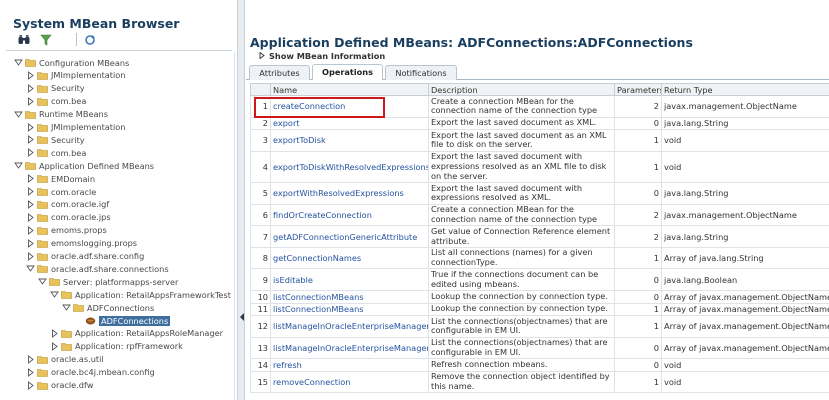  I want to click on table-row: 14 refresh Refresh connection mbeans. 0 void, so click(539, 365).